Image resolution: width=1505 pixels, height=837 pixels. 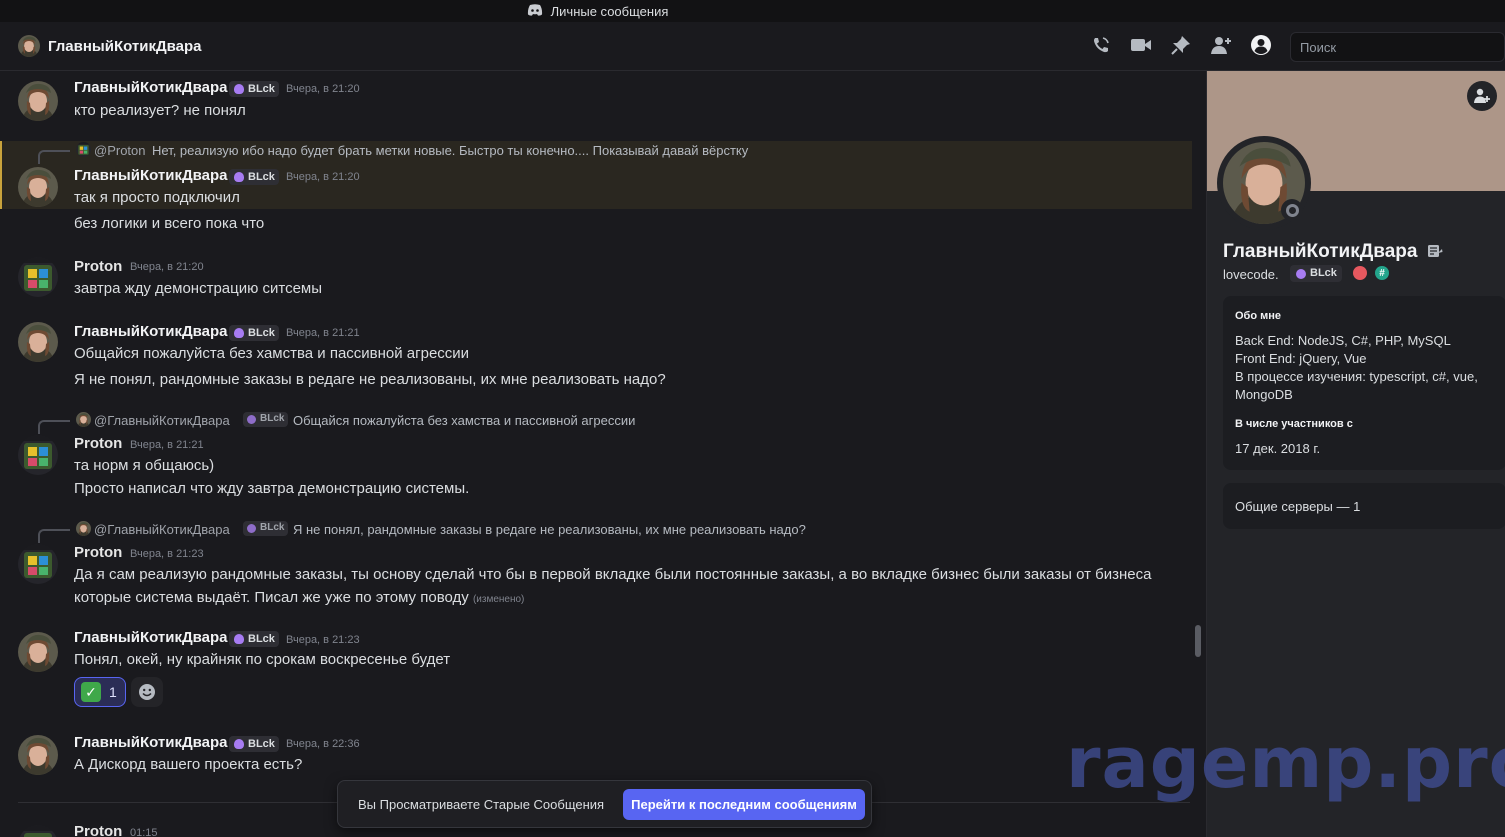 I want to click on reaction-check: ✓ 1, so click(x=100, y=692).